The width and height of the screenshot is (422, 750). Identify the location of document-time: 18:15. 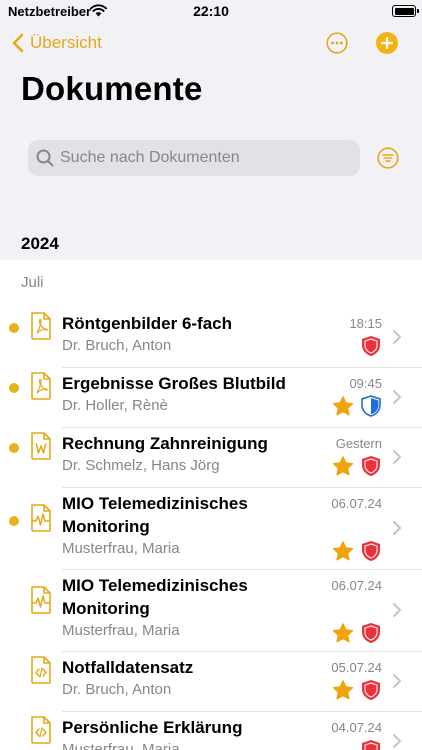
(365, 323).